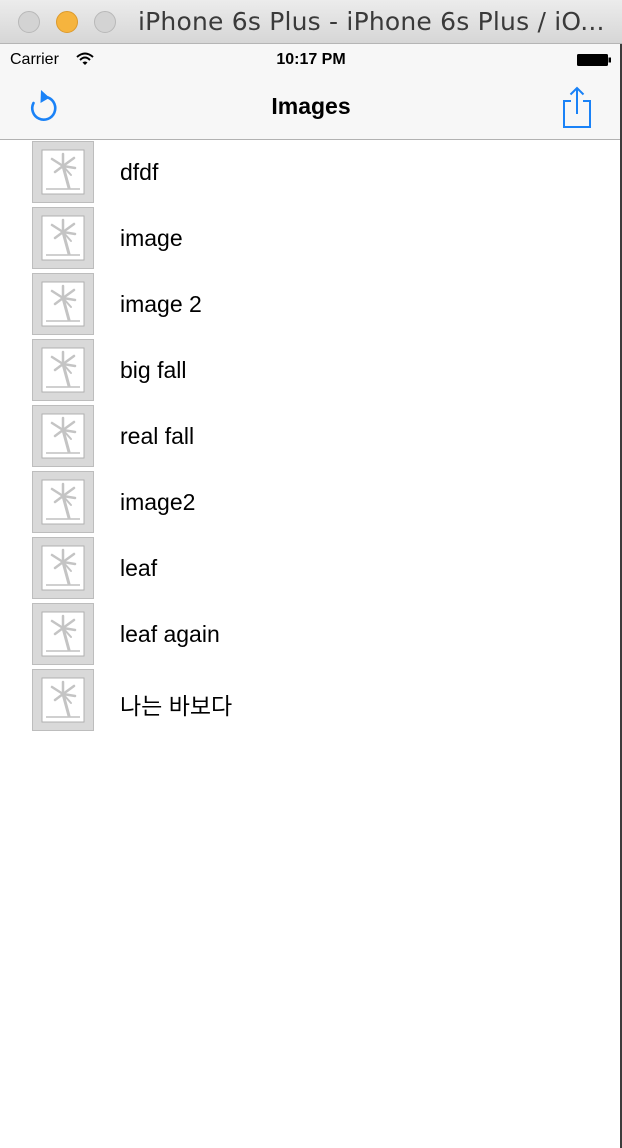  I want to click on image-name-label: big fall, so click(153, 370).